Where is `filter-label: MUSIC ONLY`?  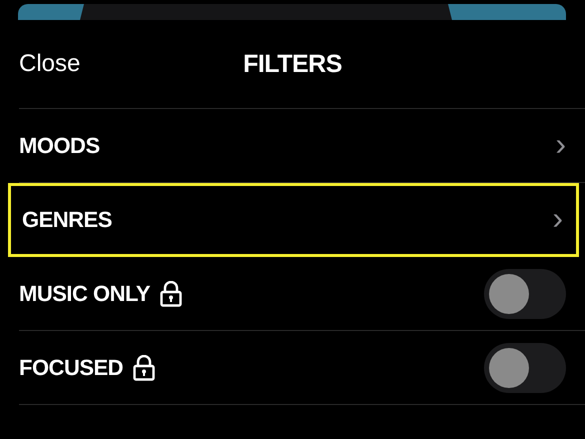 filter-label: MUSIC ONLY is located at coordinates (84, 293).